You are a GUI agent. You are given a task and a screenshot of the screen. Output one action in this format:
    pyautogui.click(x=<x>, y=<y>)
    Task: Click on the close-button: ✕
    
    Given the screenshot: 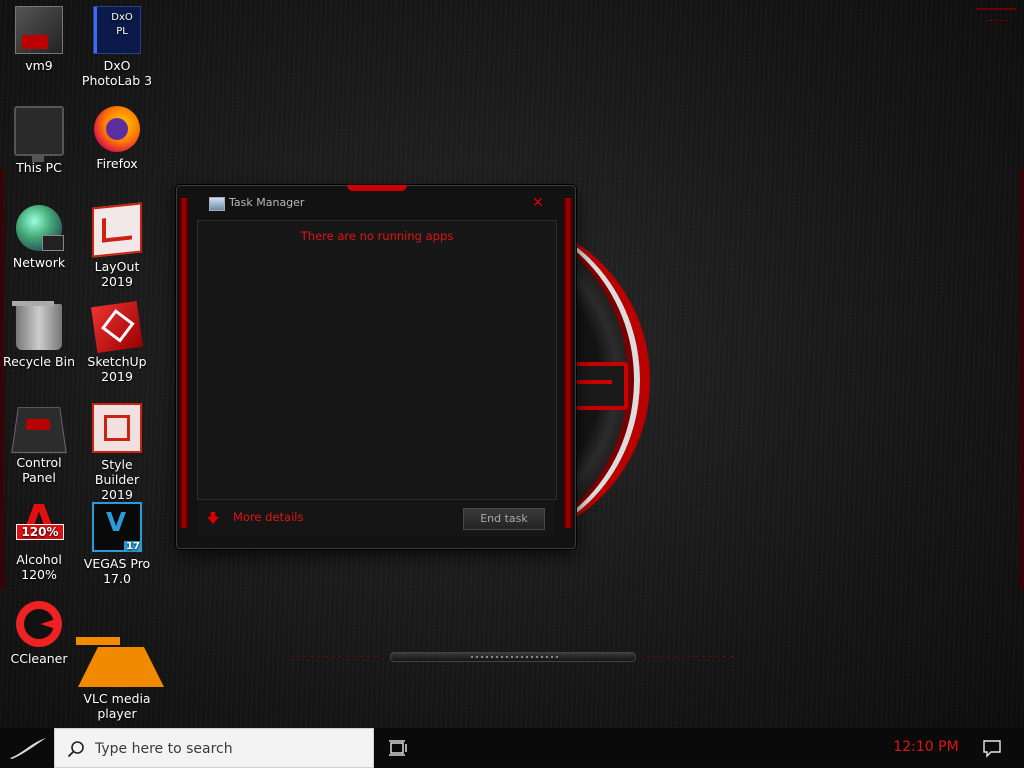 What is the action you would take?
    pyautogui.click(x=538, y=203)
    